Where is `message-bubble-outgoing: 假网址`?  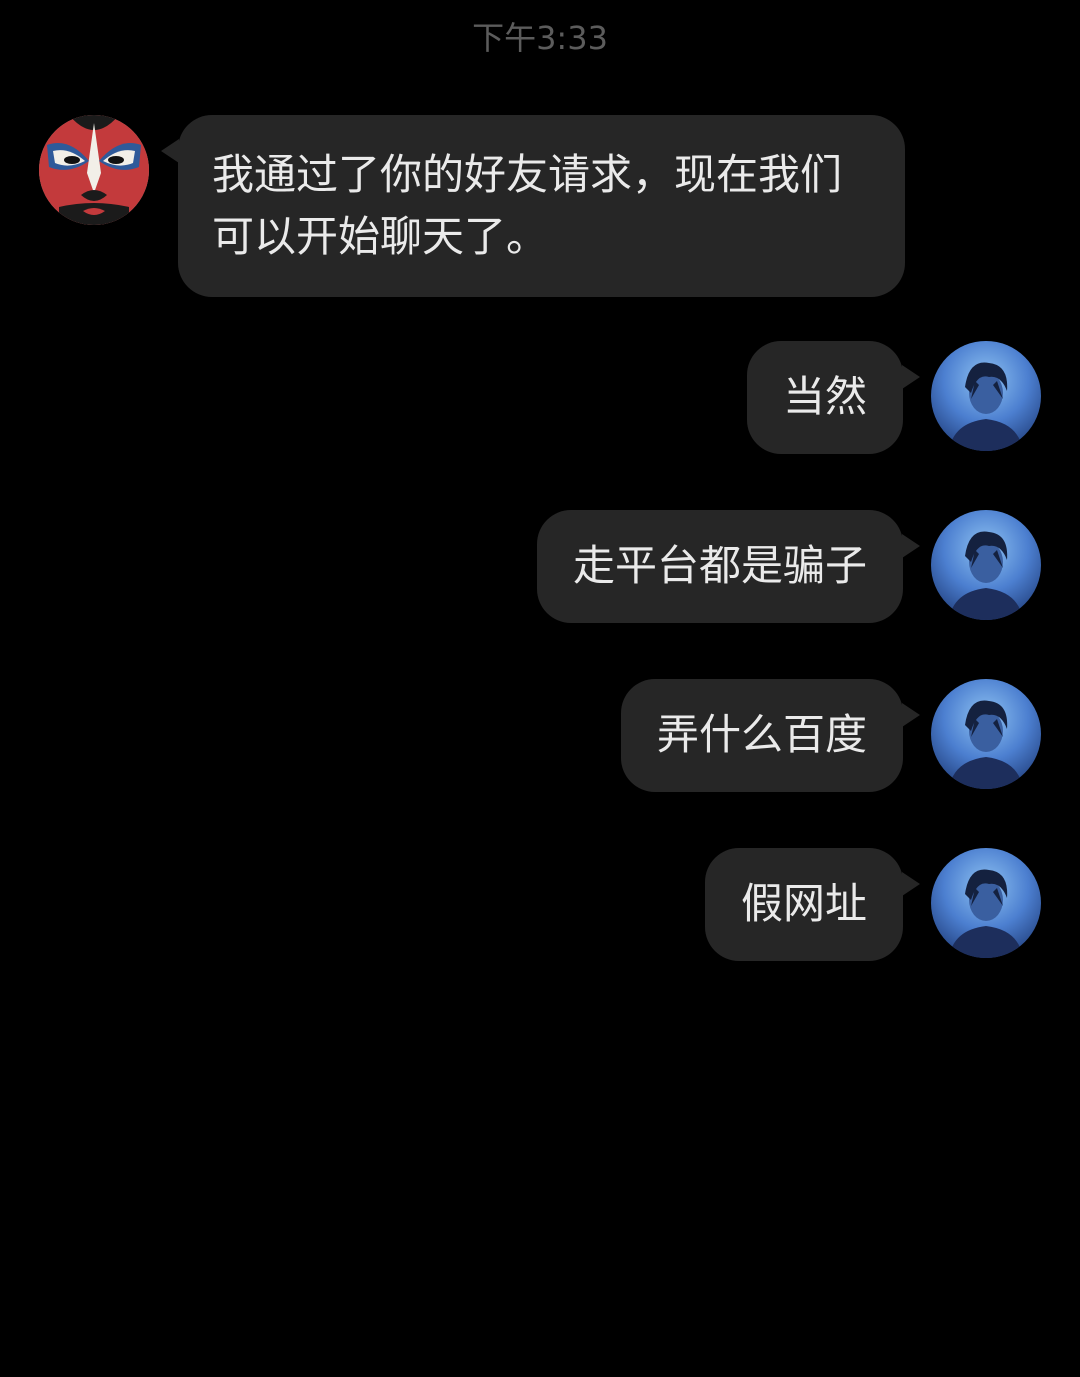
message-bubble-outgoing: 假网址 is located at coordinates (812, 904).